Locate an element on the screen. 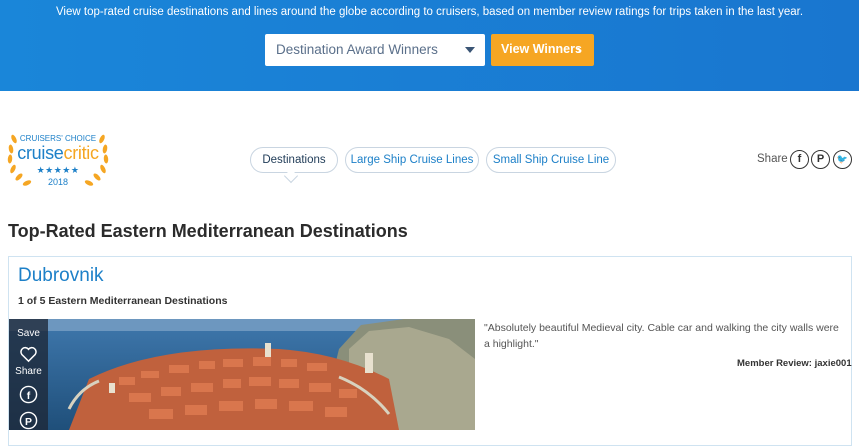  view-winners-label: View Winners is located at coordinates (541, 49).